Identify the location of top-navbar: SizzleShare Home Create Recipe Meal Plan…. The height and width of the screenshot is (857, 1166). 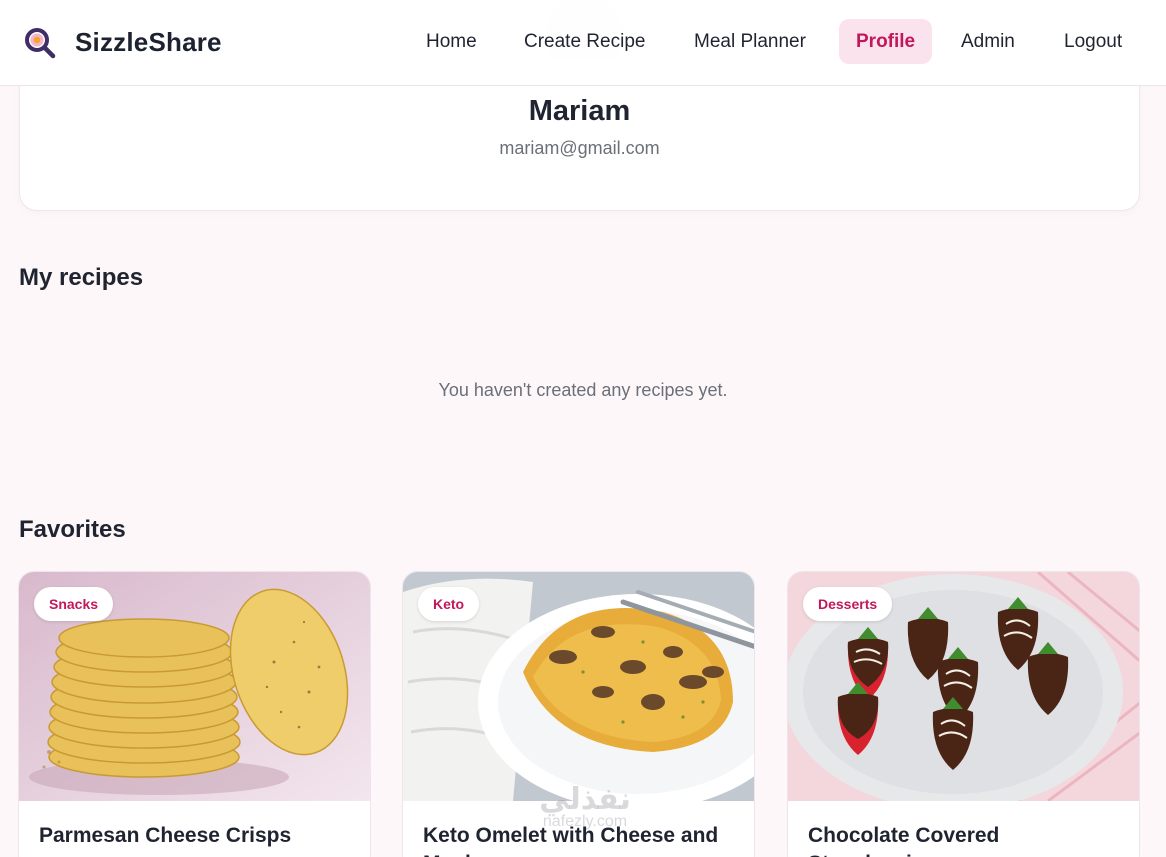
(583, 43).